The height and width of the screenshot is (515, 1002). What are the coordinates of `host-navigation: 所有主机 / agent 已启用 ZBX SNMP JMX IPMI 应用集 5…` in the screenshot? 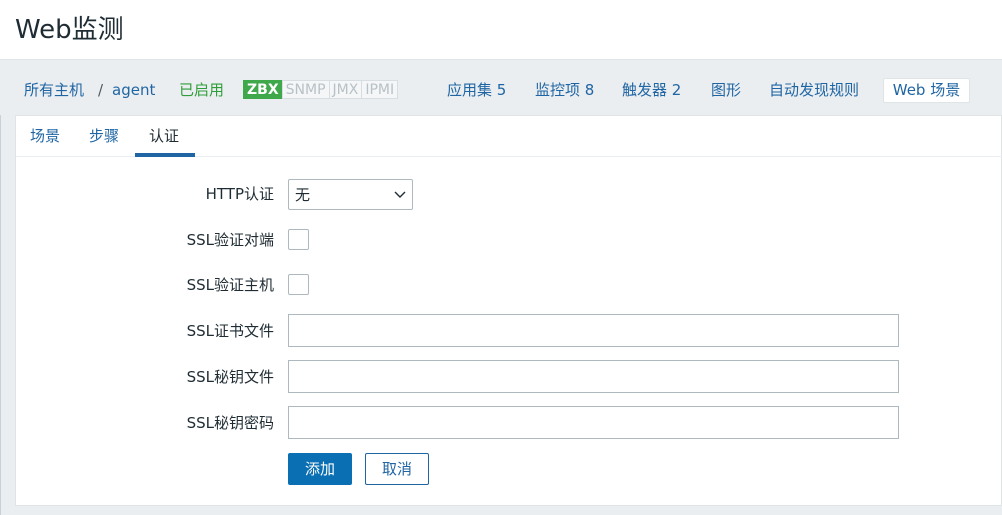 It's located at (501, 87).